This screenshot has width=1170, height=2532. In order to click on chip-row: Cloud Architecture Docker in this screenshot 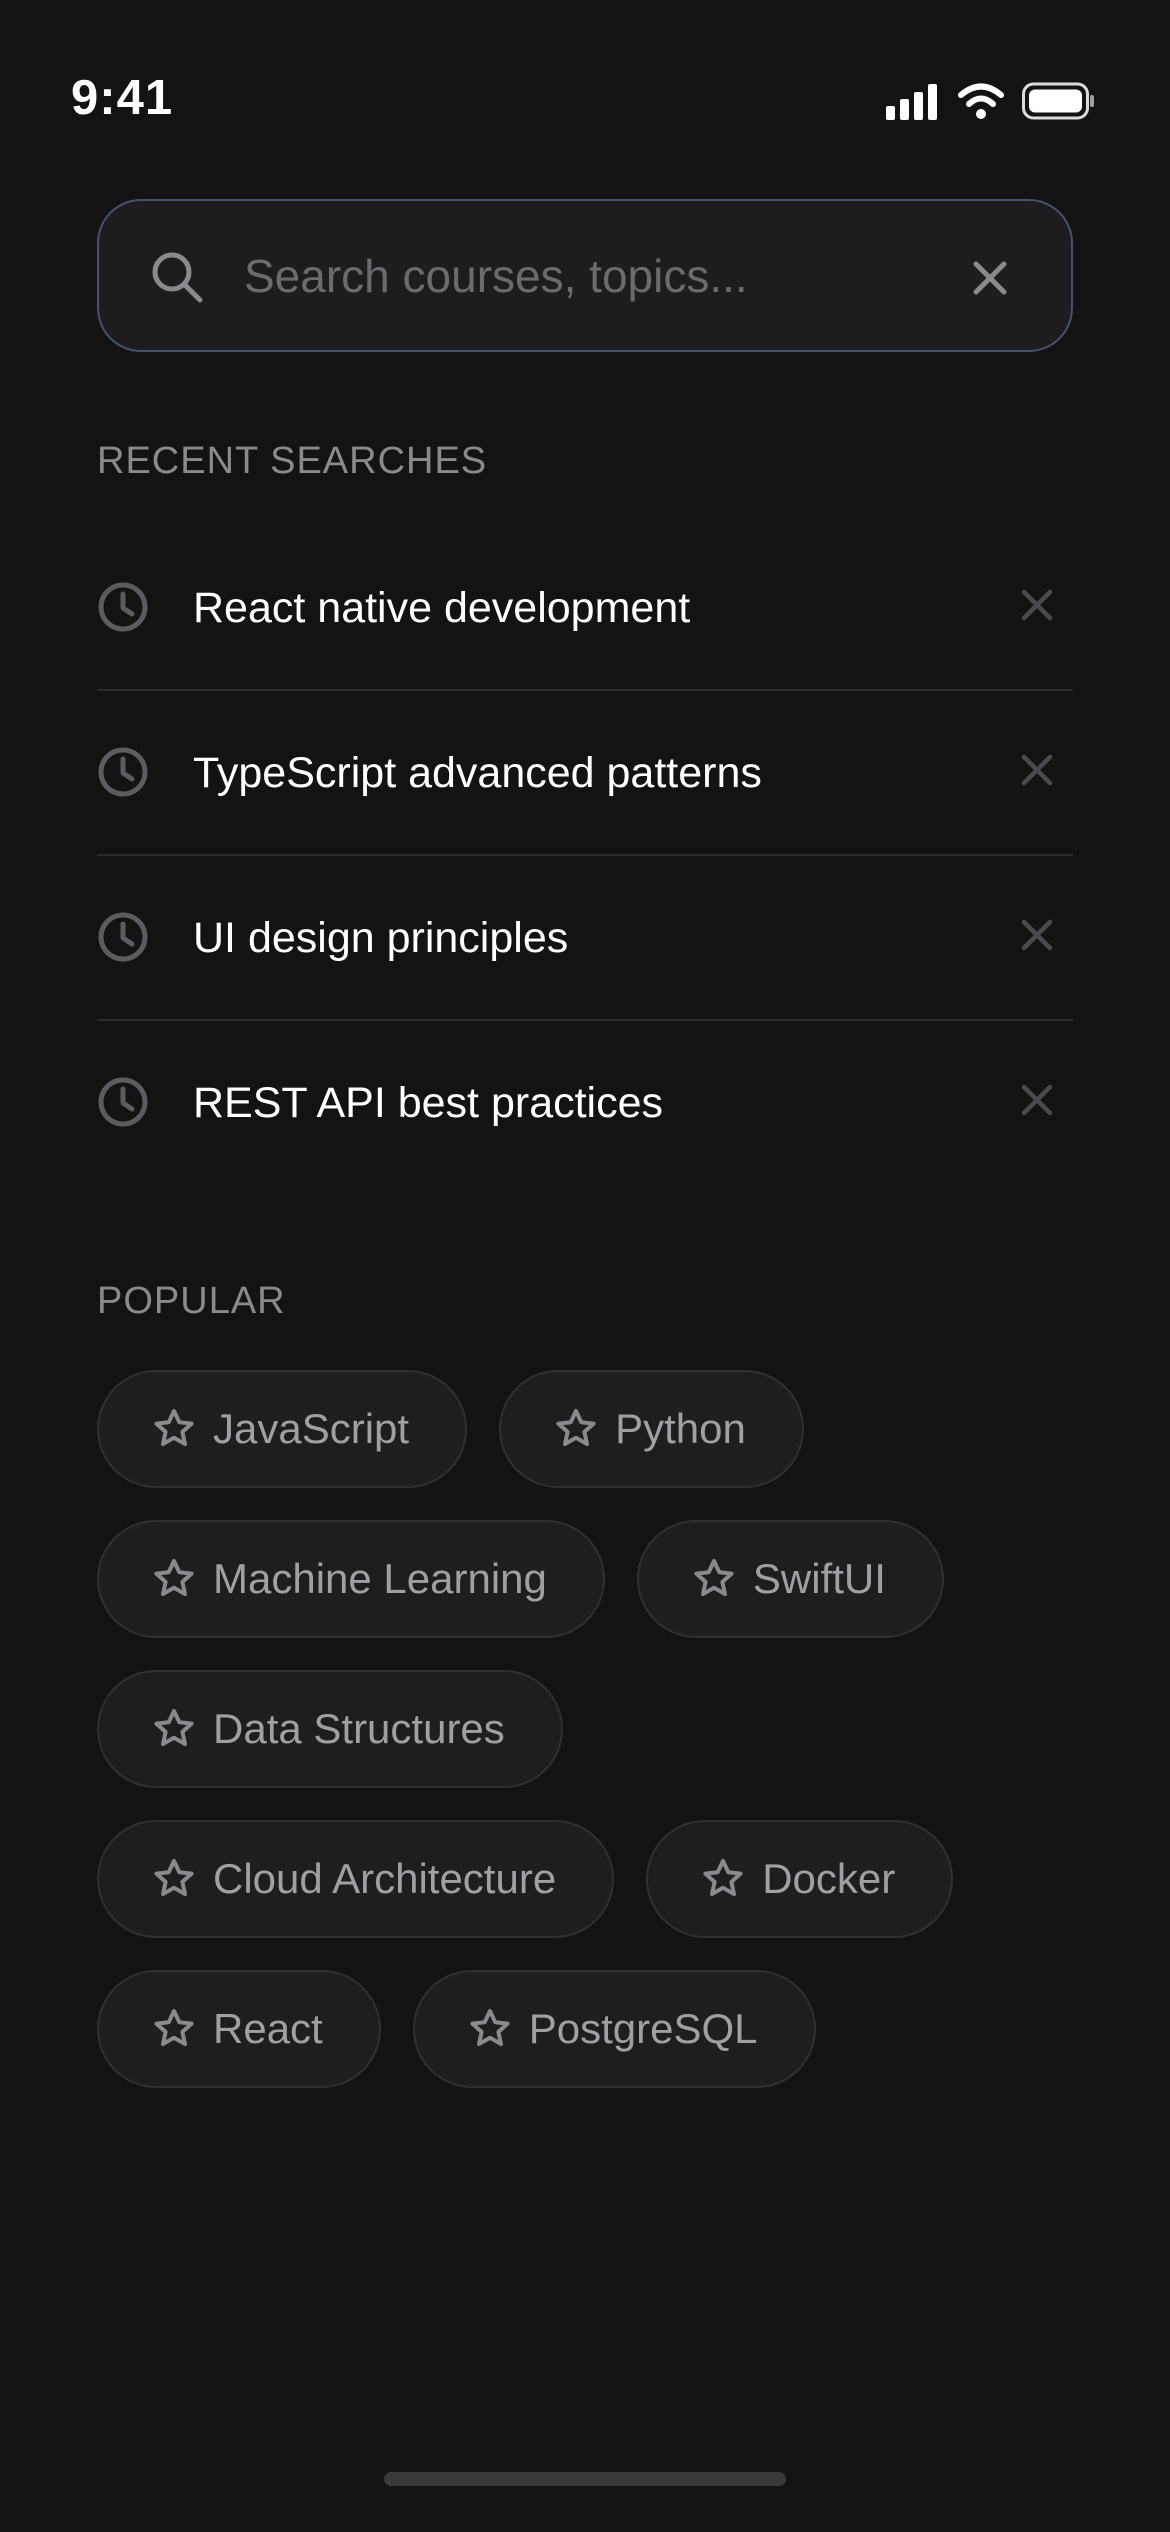, I will do `click(592, 1879)`.